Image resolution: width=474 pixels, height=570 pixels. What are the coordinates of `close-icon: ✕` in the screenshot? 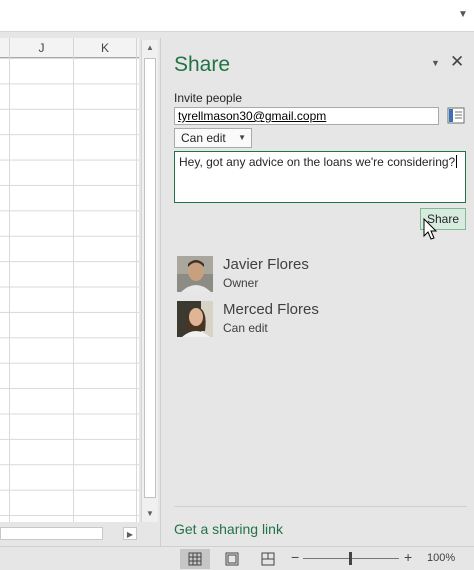 It's located at (457, 62).